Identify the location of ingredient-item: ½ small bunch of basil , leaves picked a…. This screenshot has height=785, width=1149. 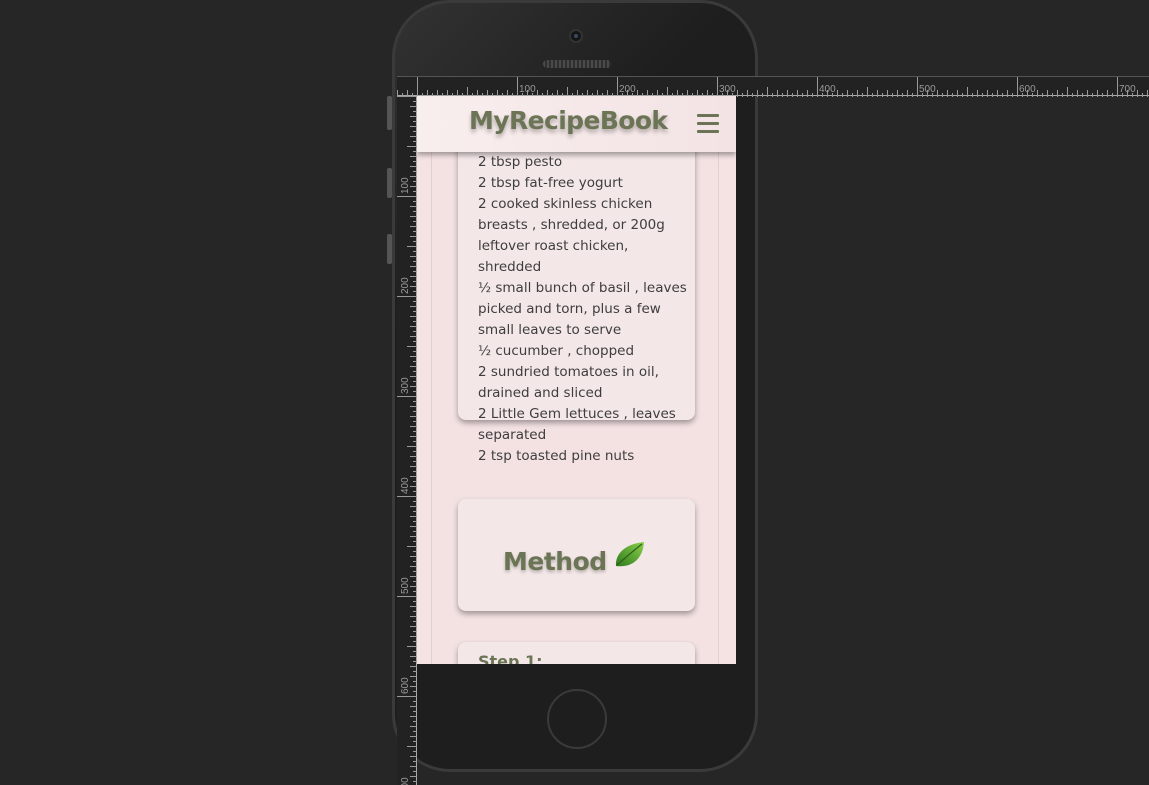
(582, 309).